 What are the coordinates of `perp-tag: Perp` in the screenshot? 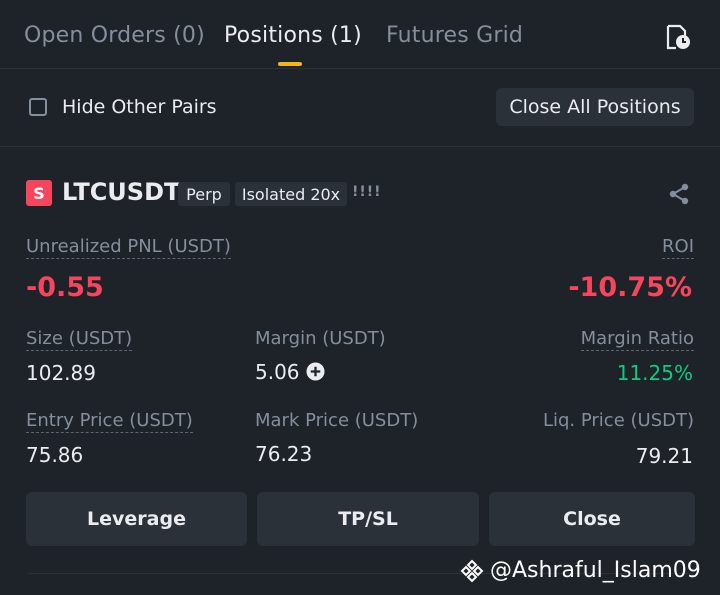 It's located at (204, 194).